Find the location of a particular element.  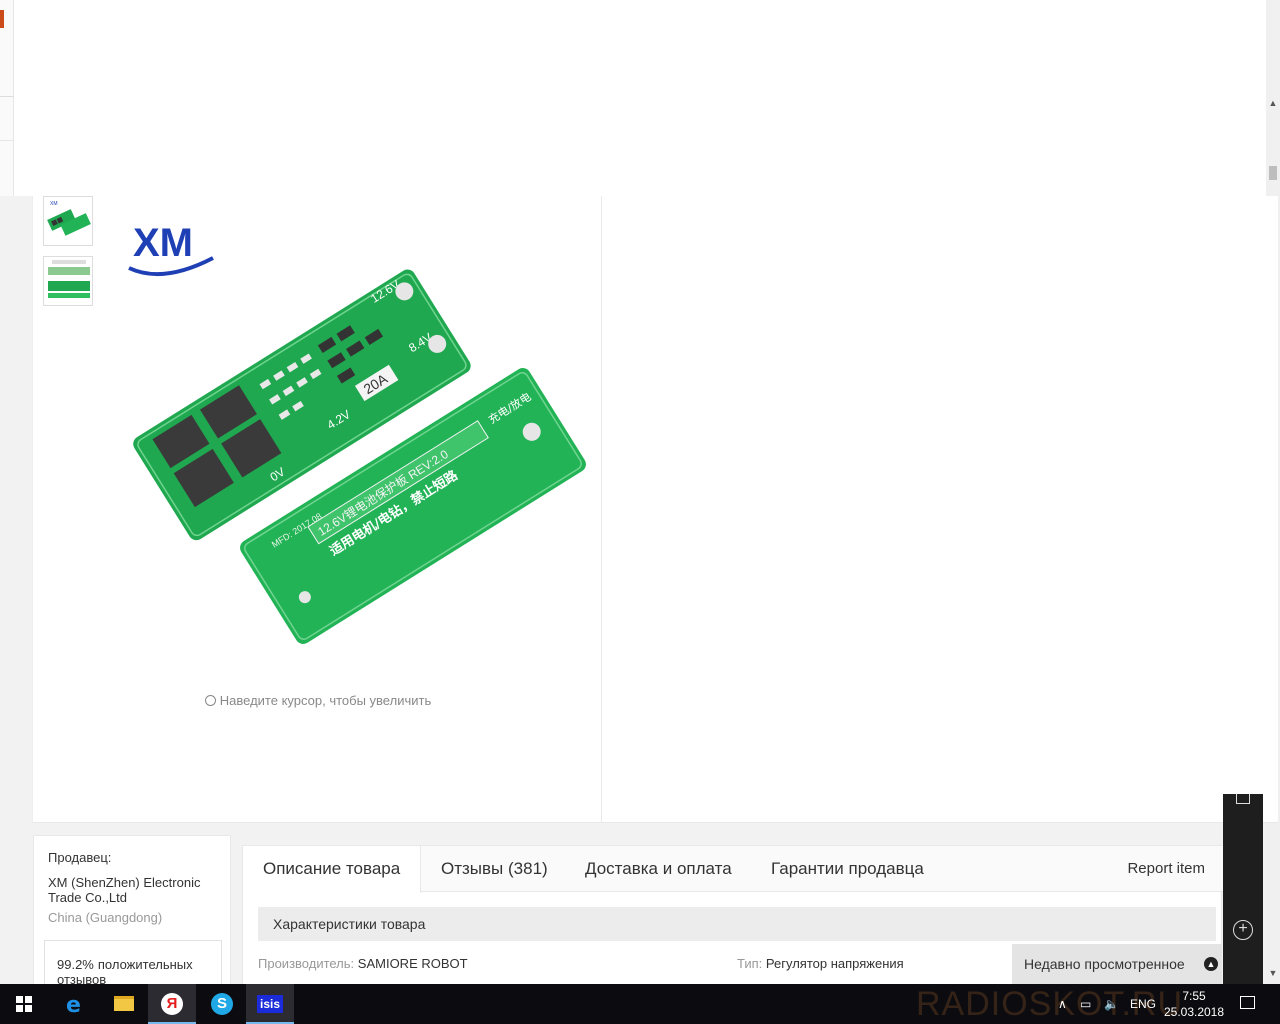

yandex-browser-icon: Я is located at coordinates (172, 1004).